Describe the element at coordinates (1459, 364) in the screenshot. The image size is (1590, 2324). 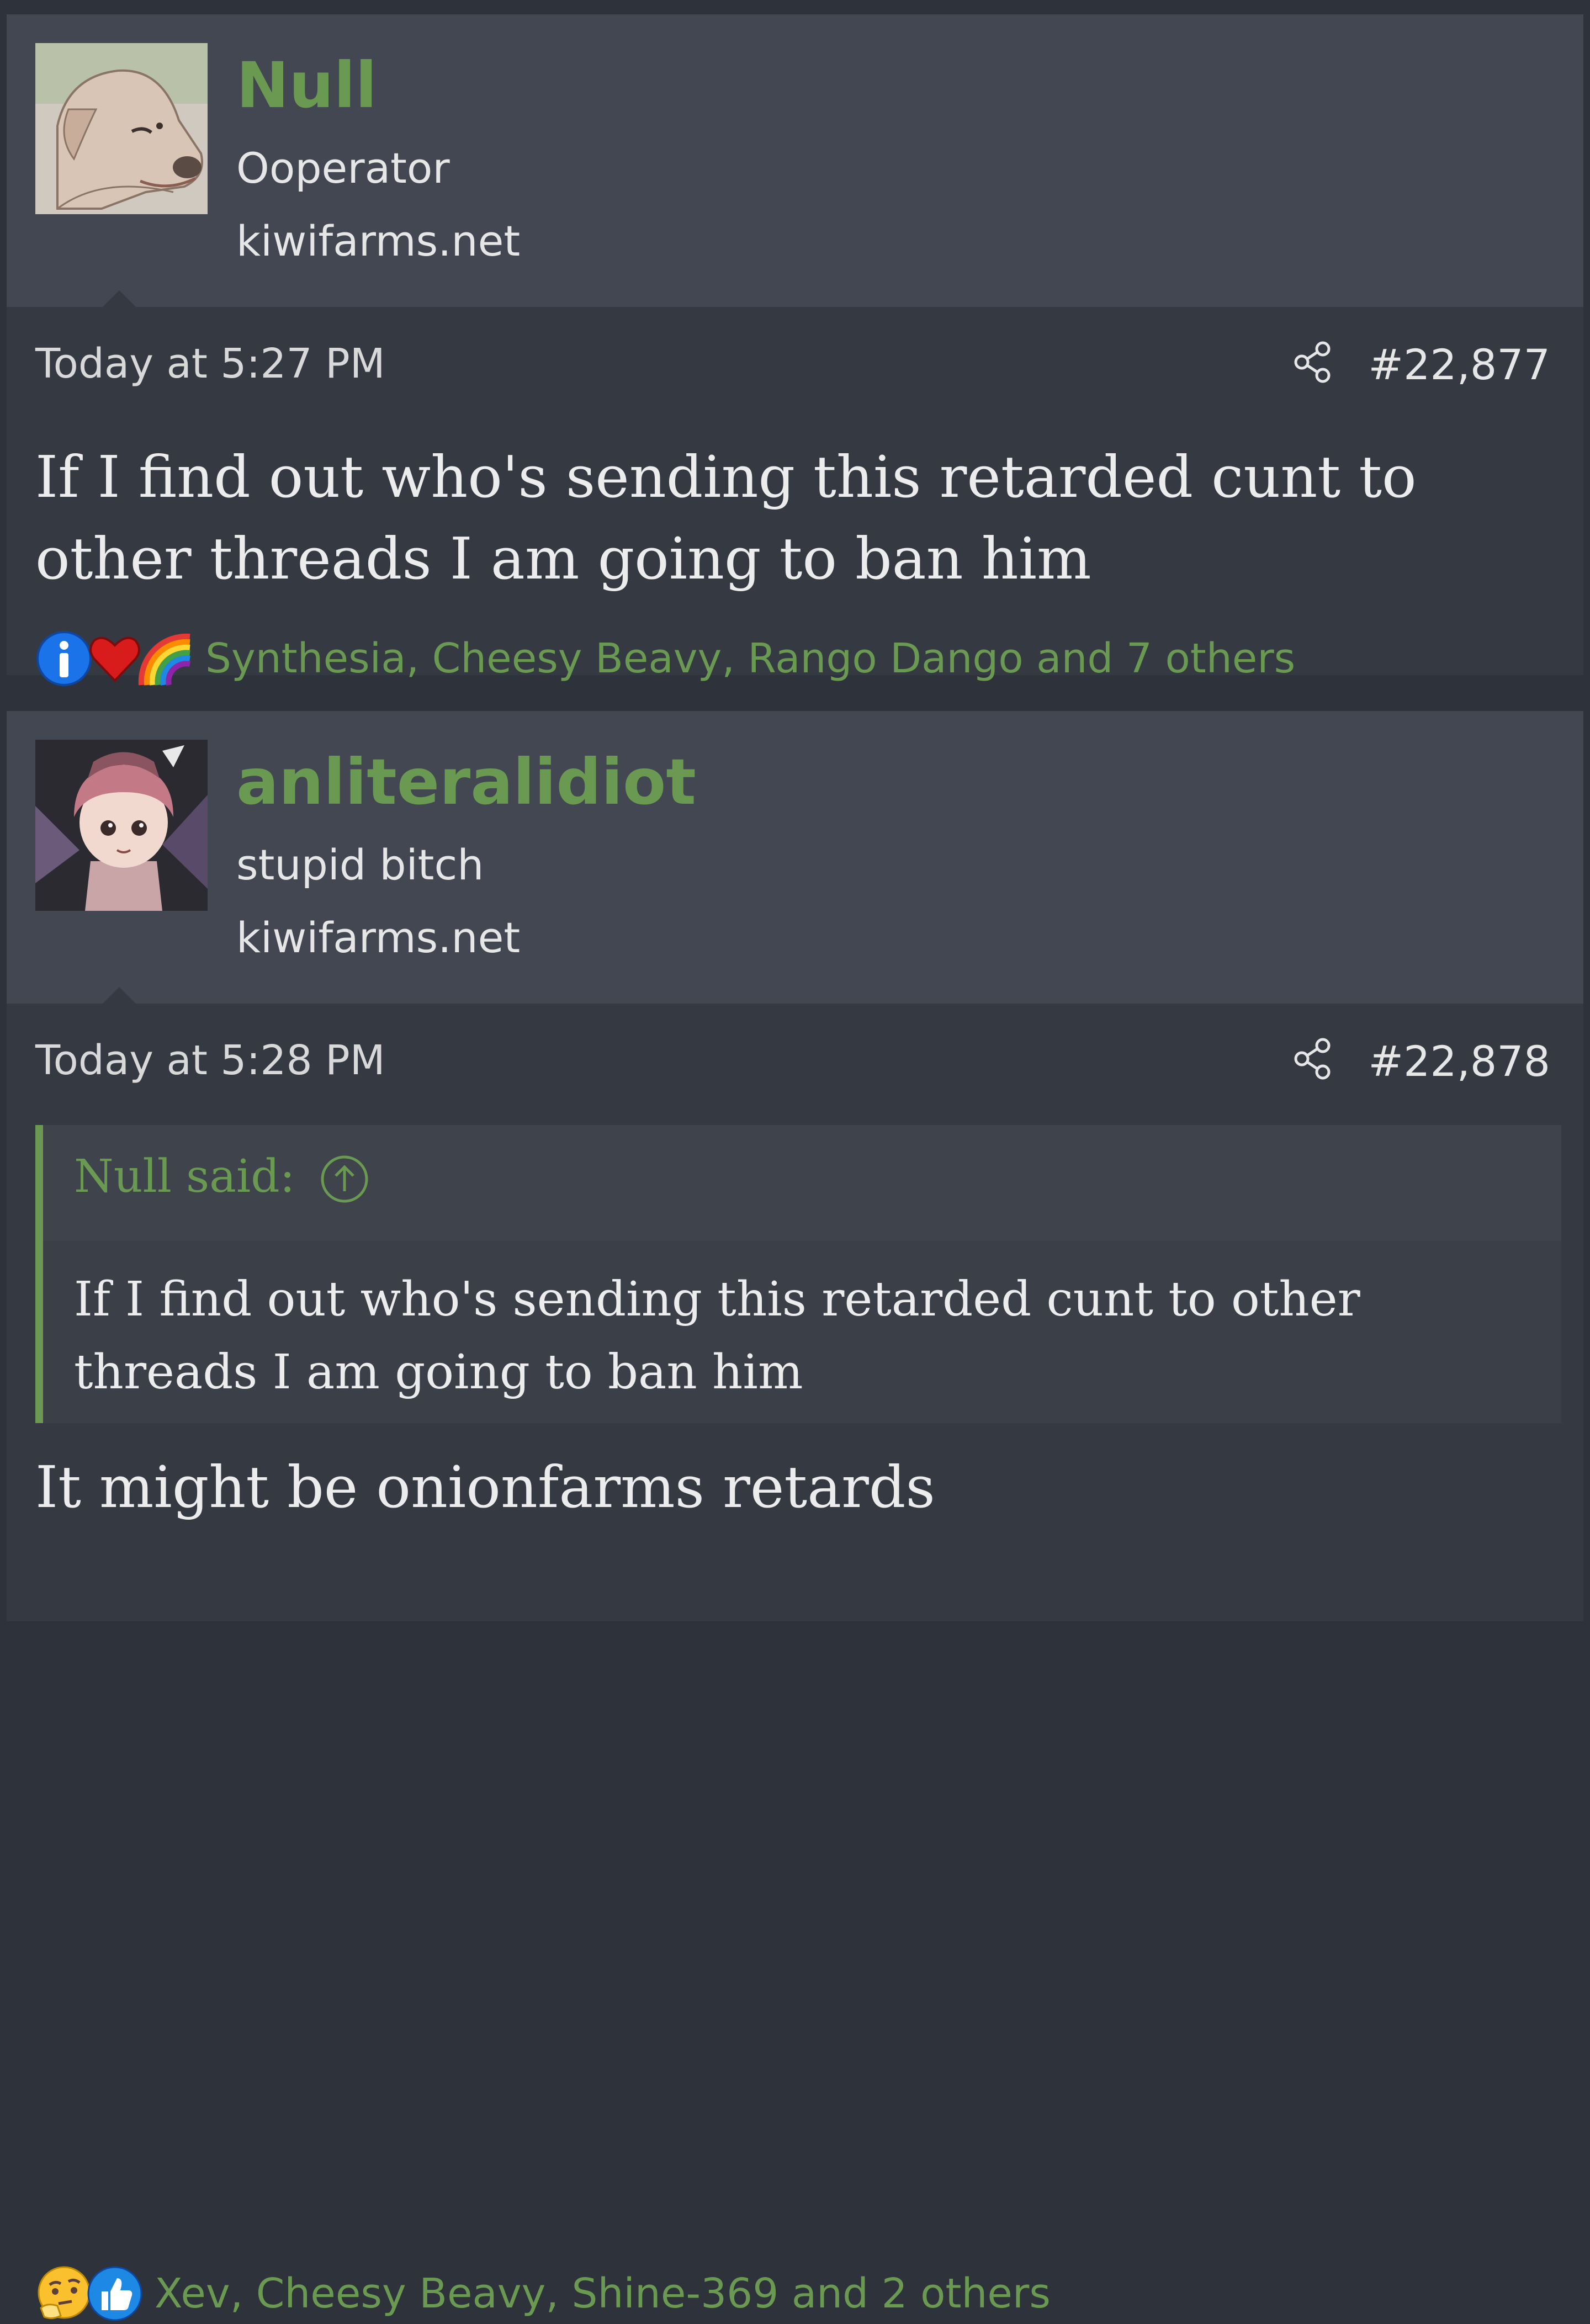
I see `post-number: #22,877` at that location.